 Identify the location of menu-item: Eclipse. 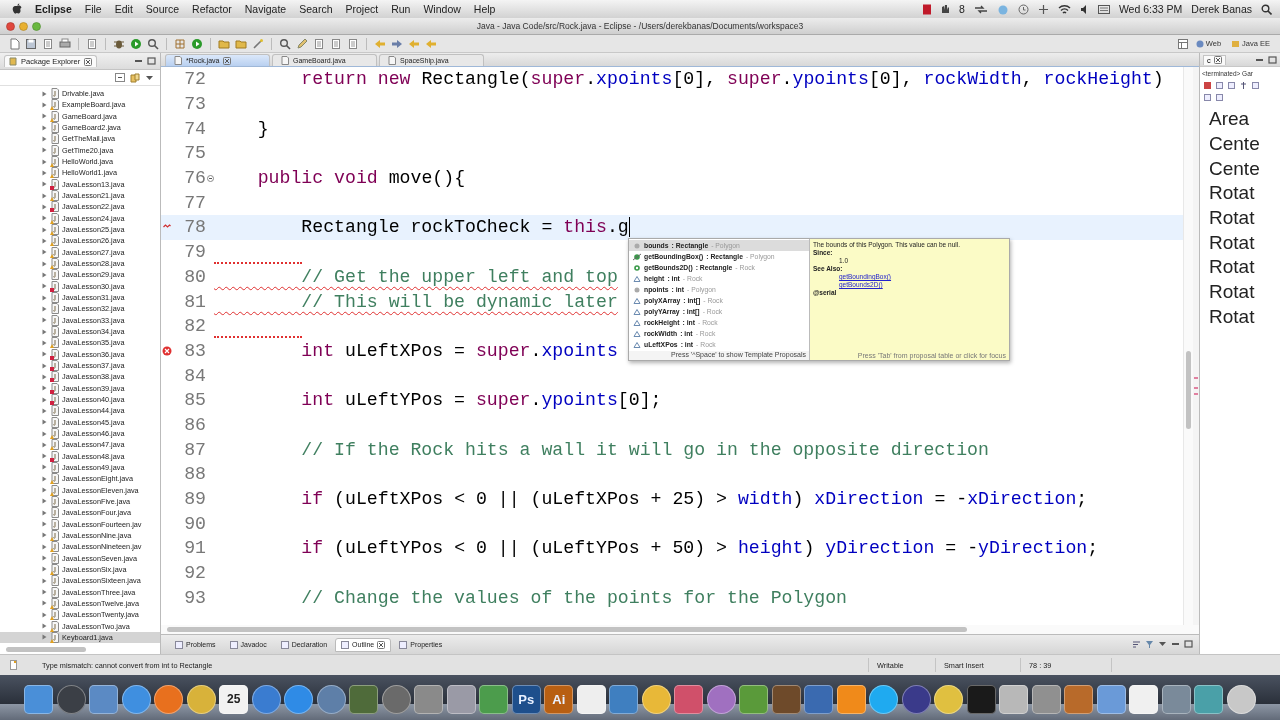
(53, 9).